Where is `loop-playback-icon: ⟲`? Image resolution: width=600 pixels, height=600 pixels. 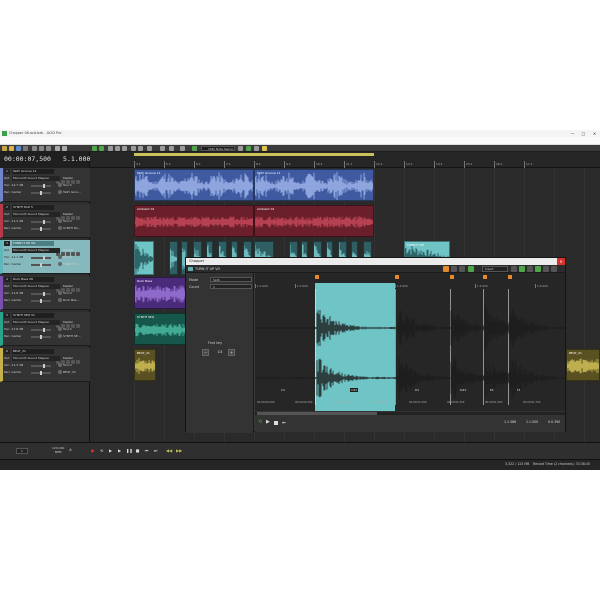 loop-playback-icon: ⟲ is located at coordinates (260, 422).